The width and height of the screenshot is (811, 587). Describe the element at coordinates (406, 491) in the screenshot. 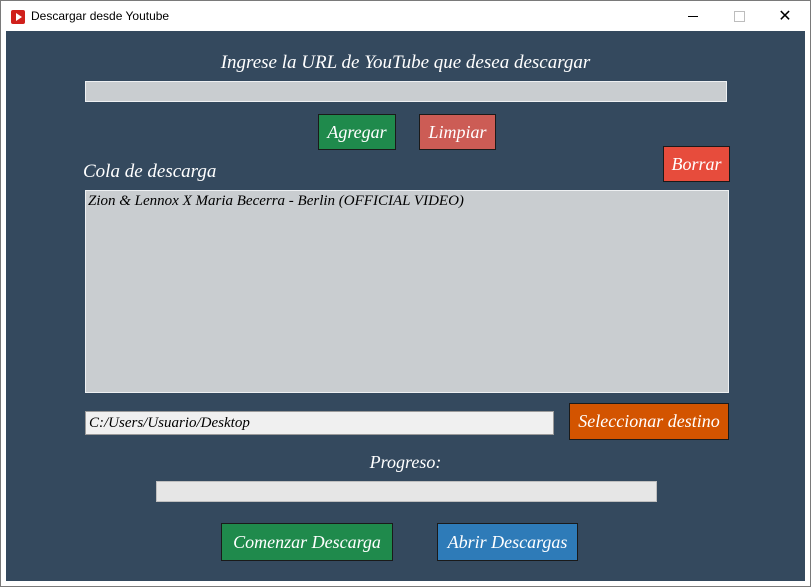

I see `progress-bar` at that location.